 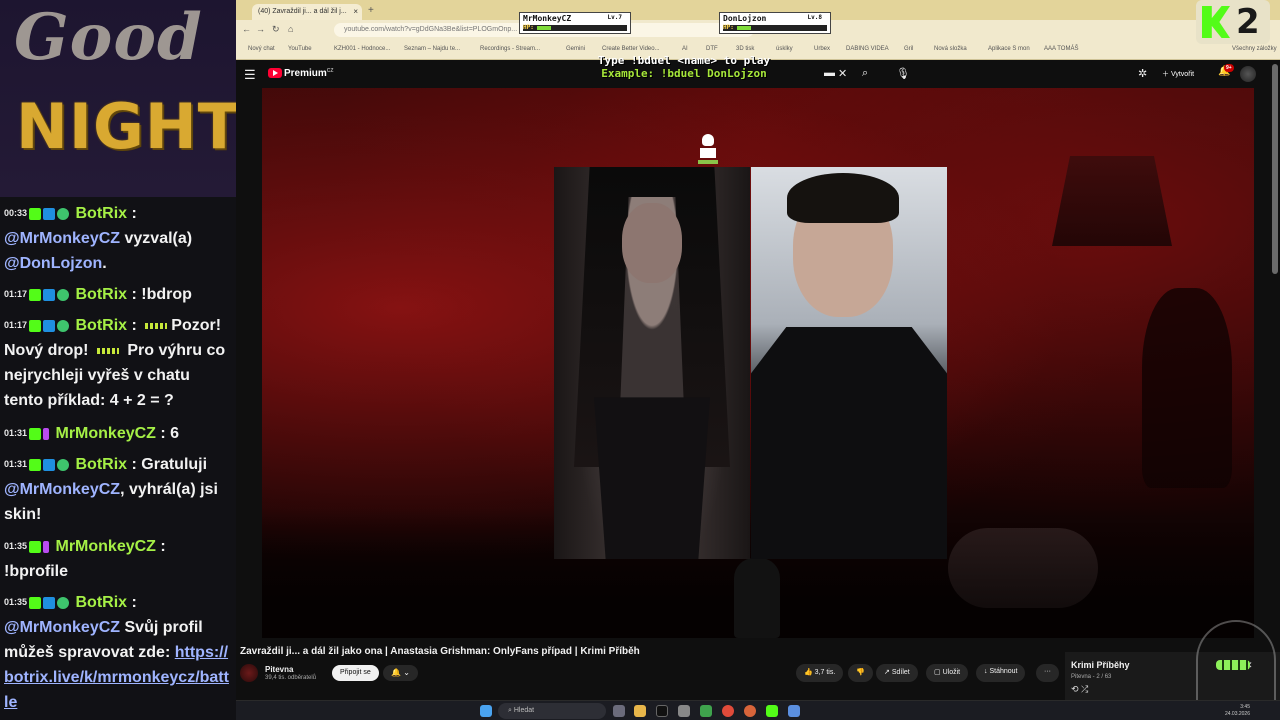 I want to click on home-icon: ⌂, so click(x=290, y=29).